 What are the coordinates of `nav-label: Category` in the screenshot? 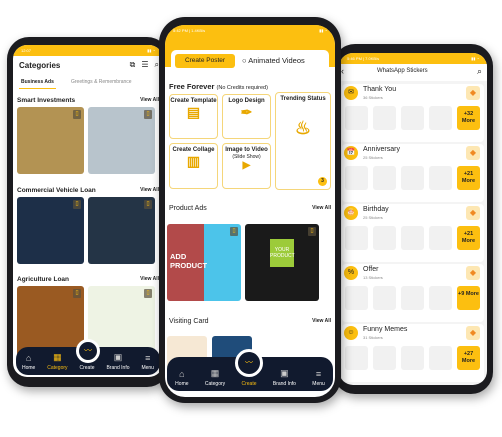 It's located at (215, 384).